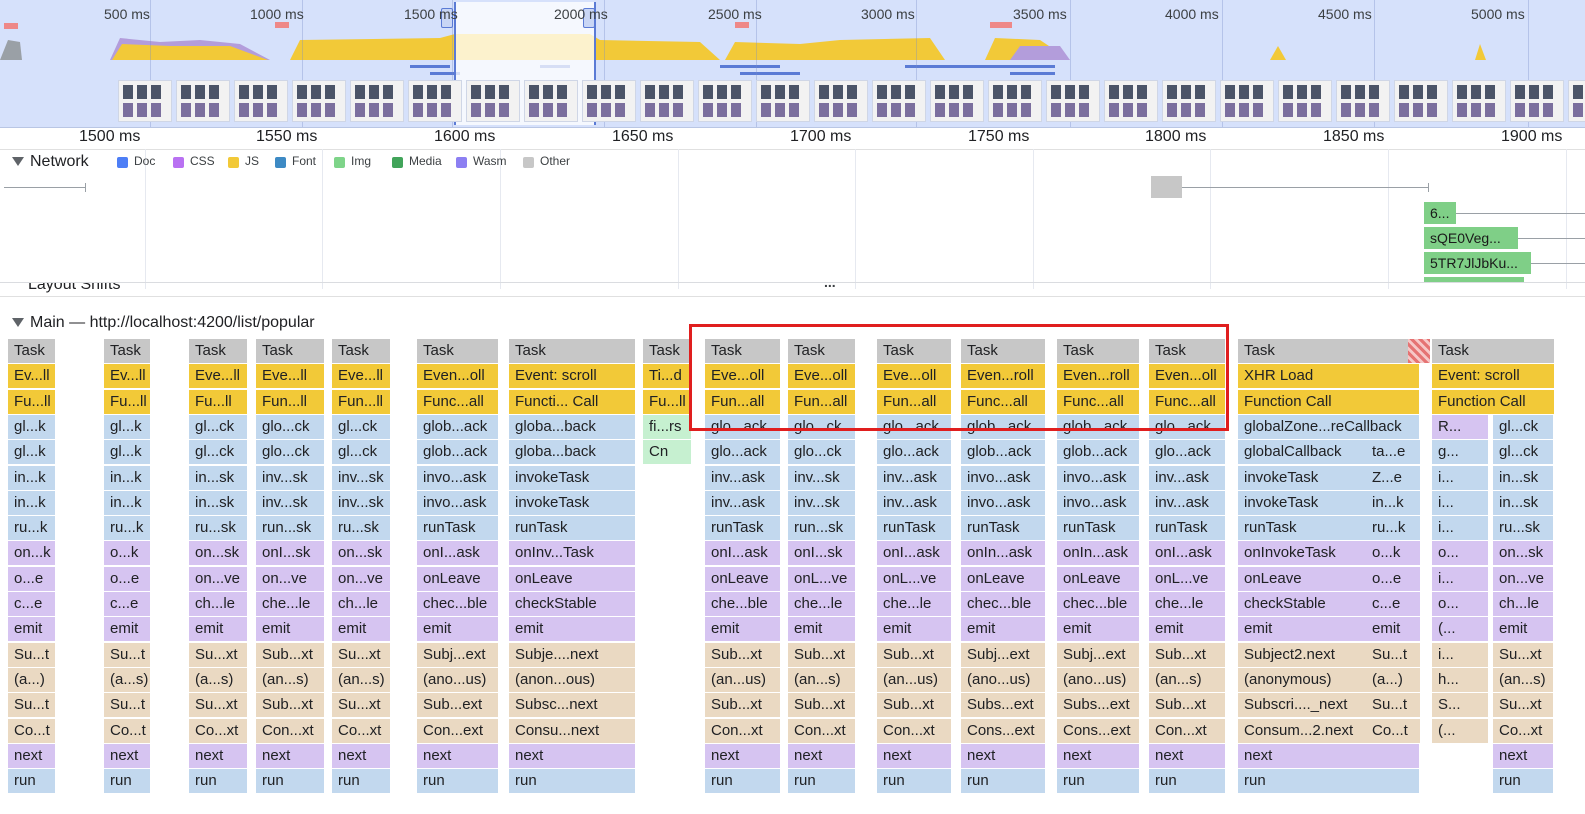 Image resolution: width=1585 pixels, height=814 pixels. Describe the element at coordinates (1004, 502) in the screenshot. I see `flame-frame: invo...ask` at that location.